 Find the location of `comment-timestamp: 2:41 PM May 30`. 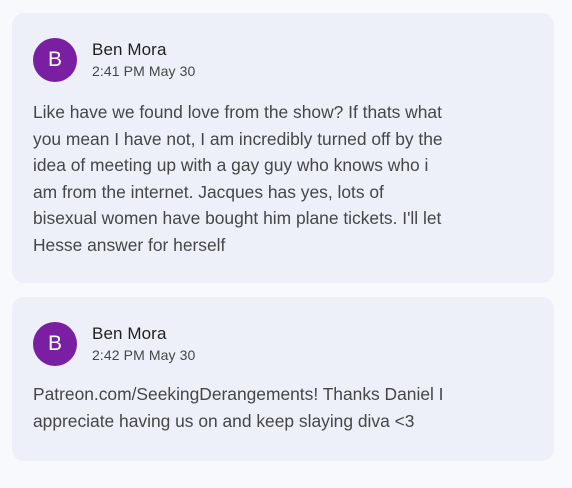

comment-timestamp: 2:41 PM May 30 is located at coordinates (144, 71).